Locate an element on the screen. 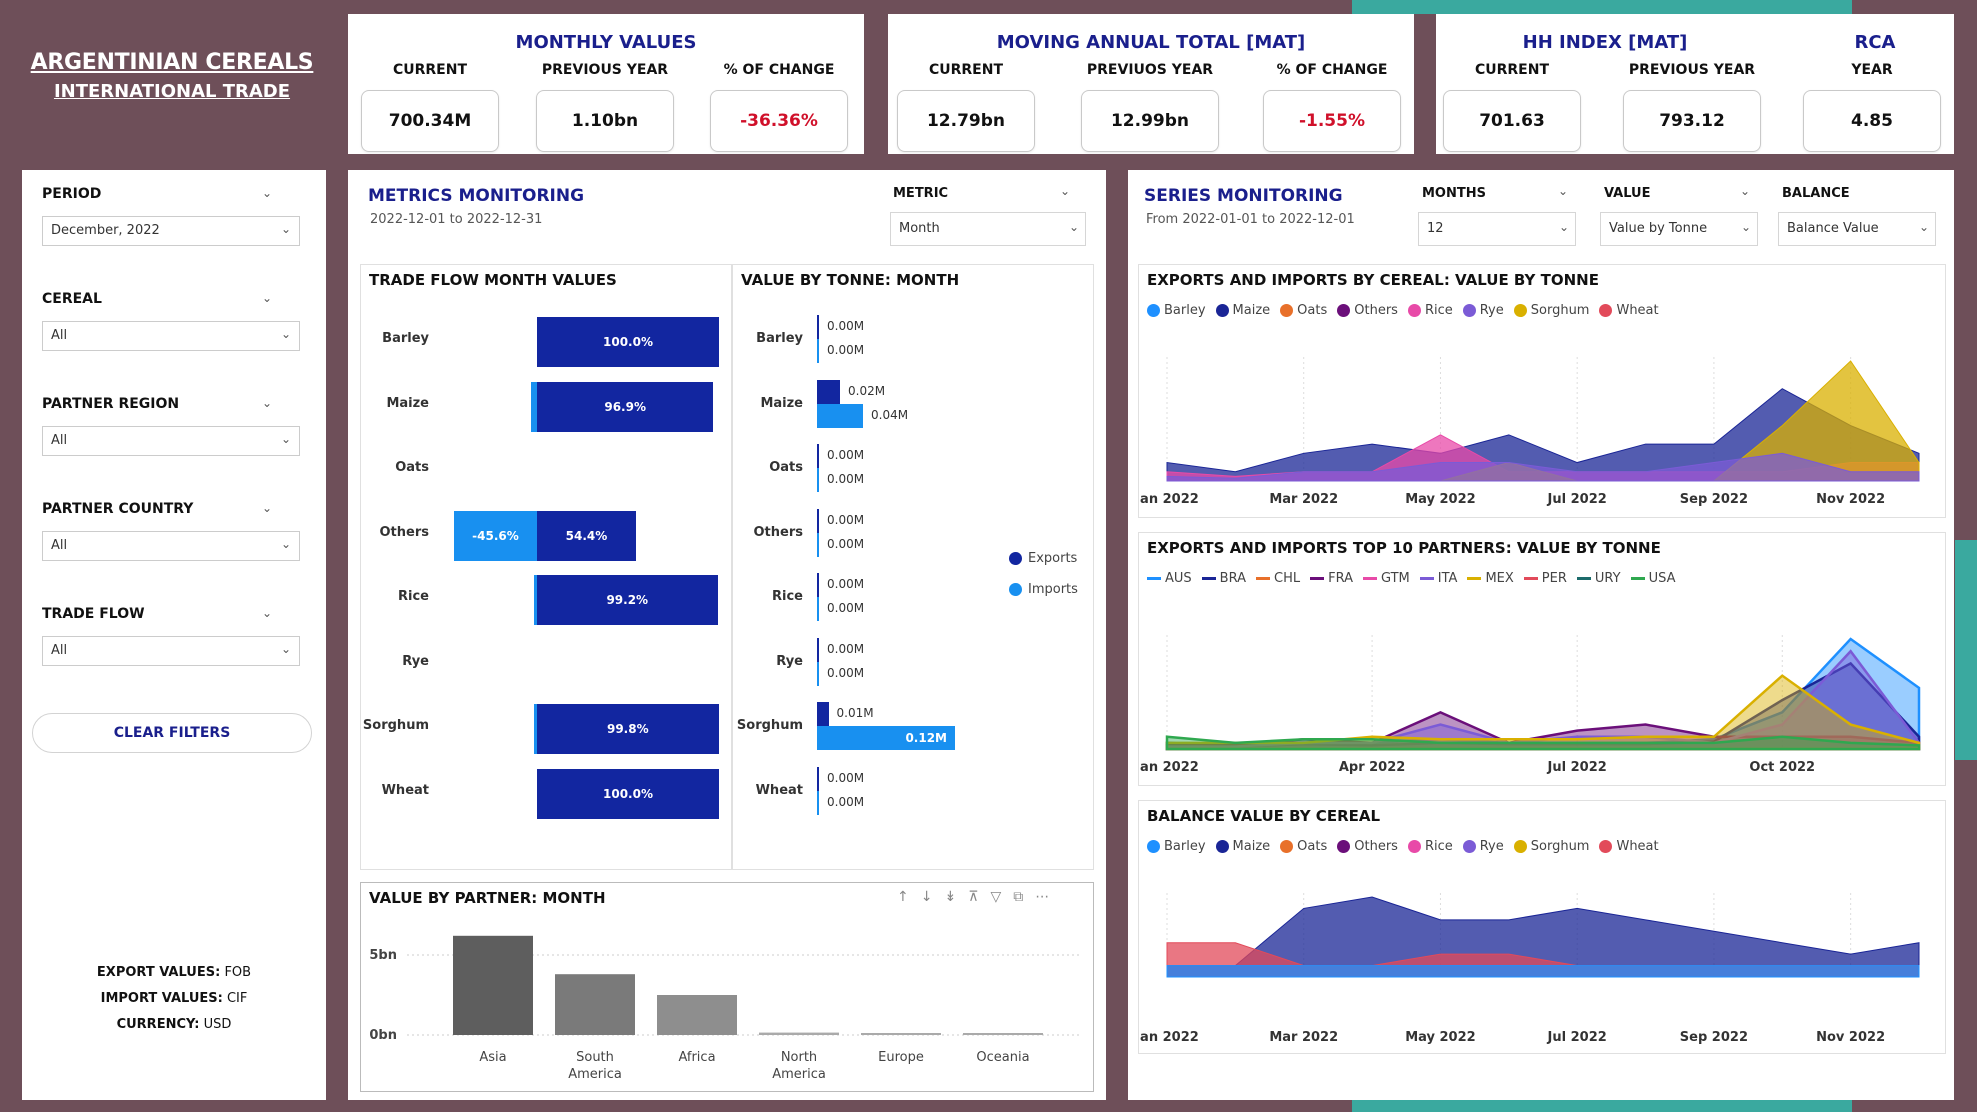  exports-bar: 99.8% is located at coordinates (628, 729).